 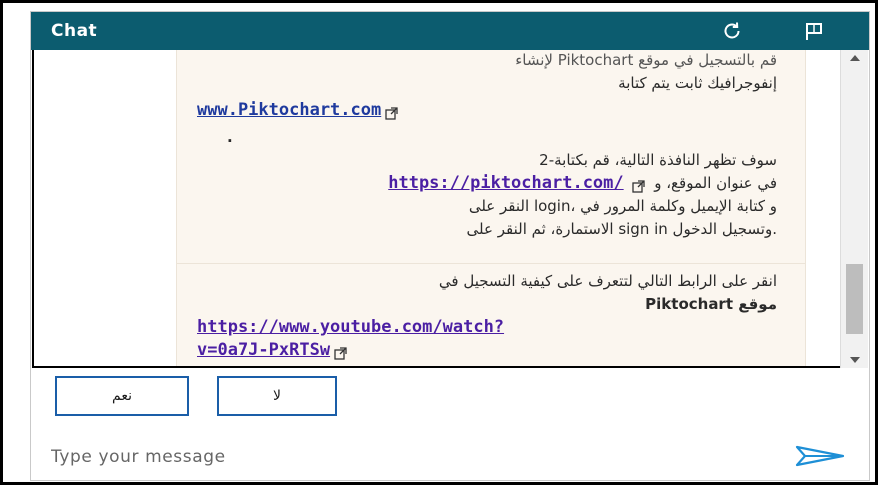 What do you see at coordinates (74, 31) in the screenshot?
I see `chat-title: Chat` at bounding box center [74, 31].